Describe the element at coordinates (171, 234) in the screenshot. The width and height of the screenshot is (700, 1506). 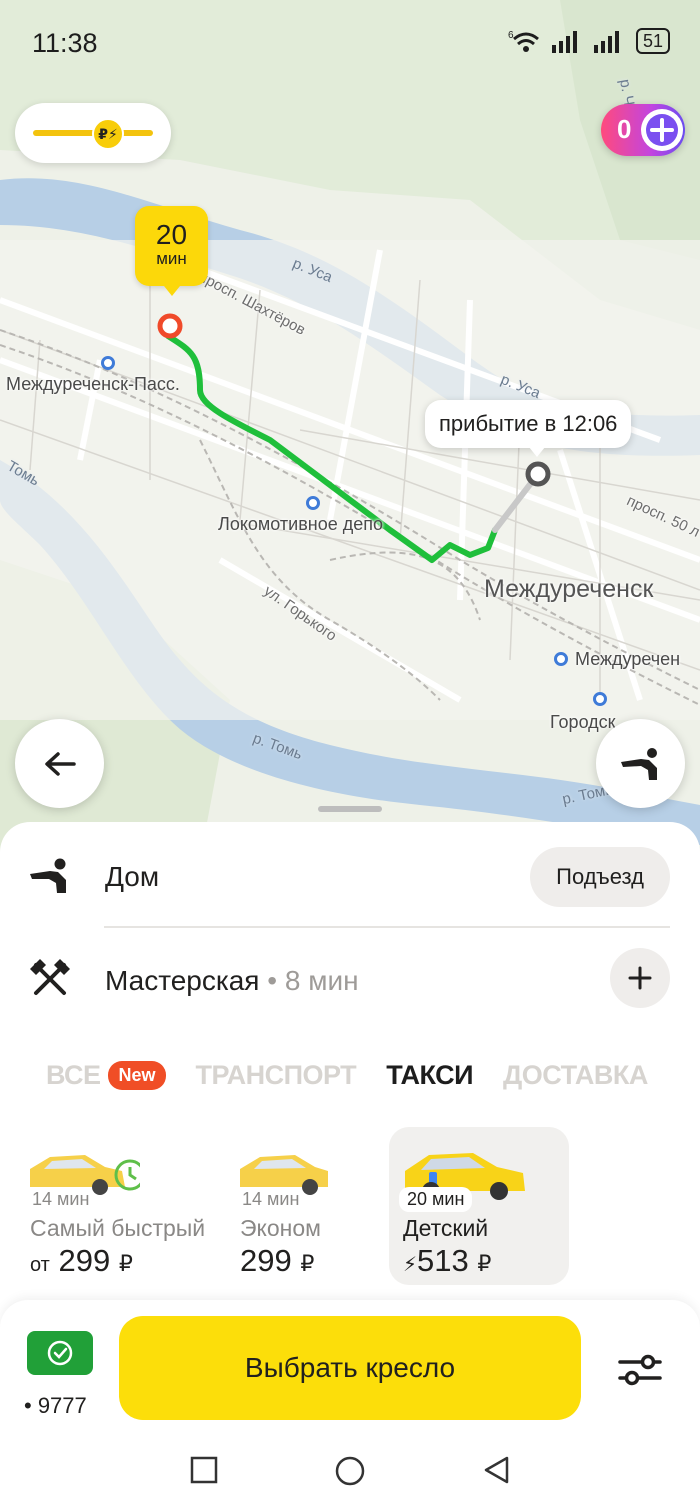
I see `eta-value: 20` at that location.